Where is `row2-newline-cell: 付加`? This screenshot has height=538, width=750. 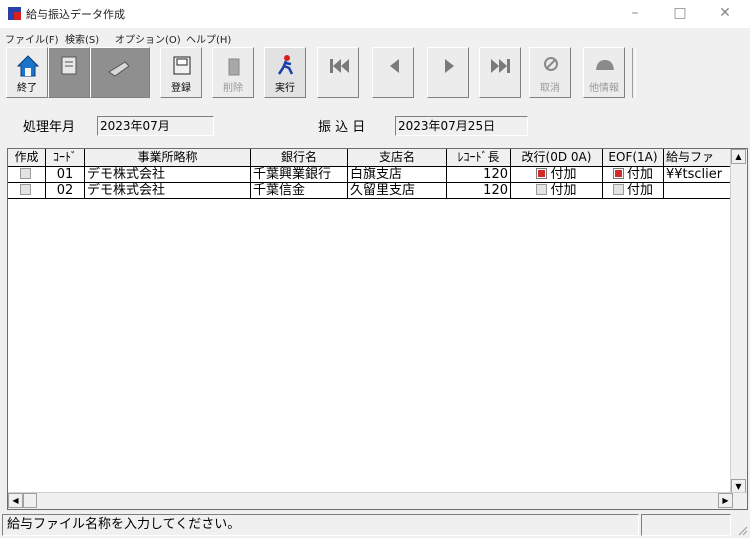
row2-newline-cell: 付加 is located at coordinates (557, 191).